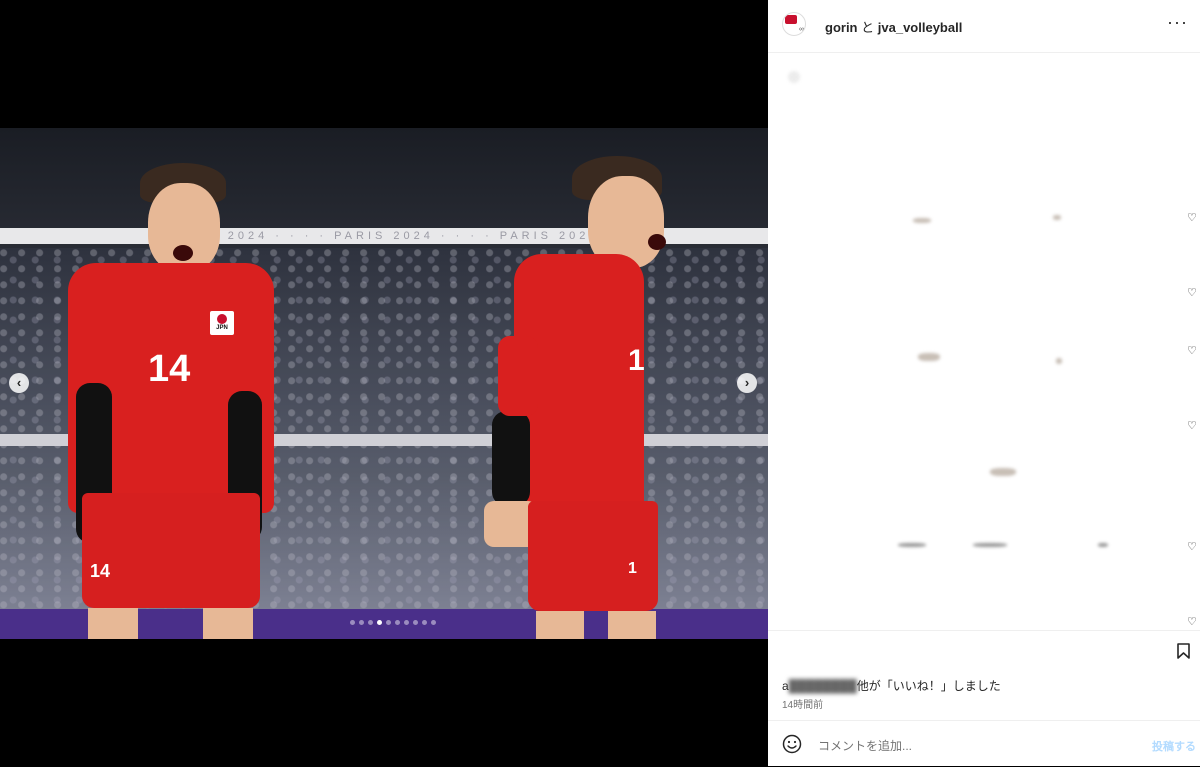 The image size is (1200, 767). I want to click on jersey-tag: JPN, so click(222, 328).